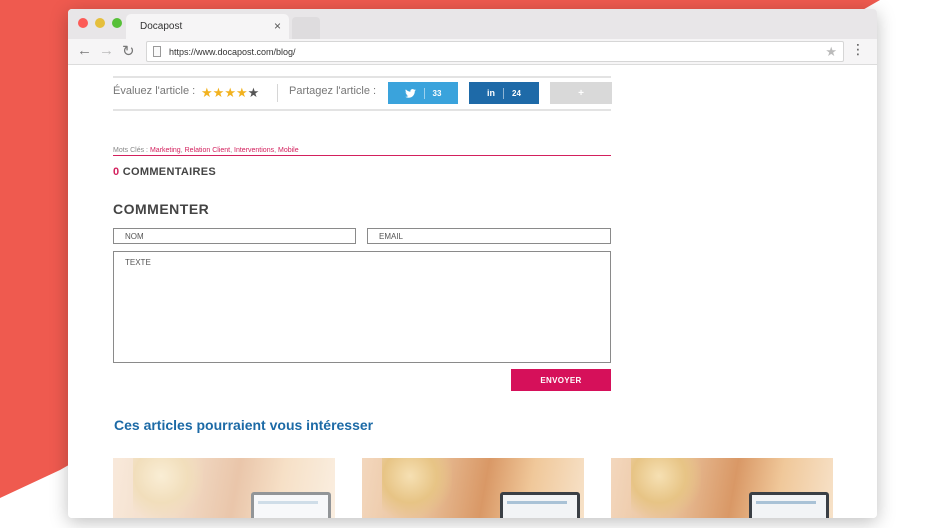 This screenshot has width=945, height=528. I want to click on tab-bar: Docapost ×, so click(472, 24).